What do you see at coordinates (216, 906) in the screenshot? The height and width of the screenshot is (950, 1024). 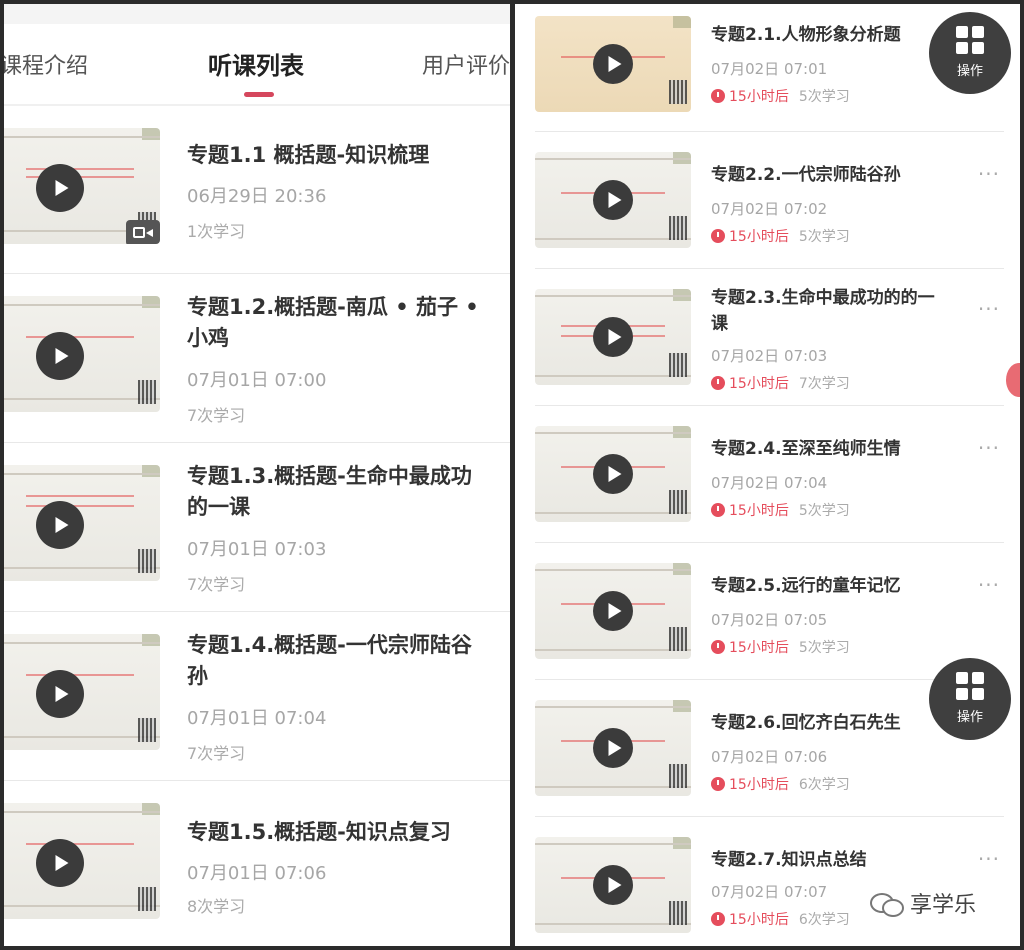 I see `study-count: 8次学习` at bounding box center [216, 906].